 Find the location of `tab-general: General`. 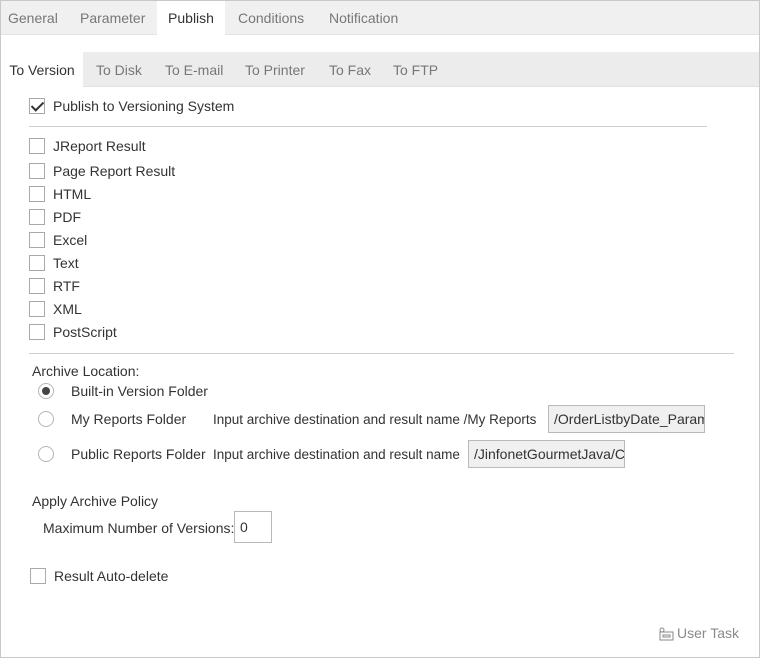

tab-general: General is located at coordinates (33, 18).